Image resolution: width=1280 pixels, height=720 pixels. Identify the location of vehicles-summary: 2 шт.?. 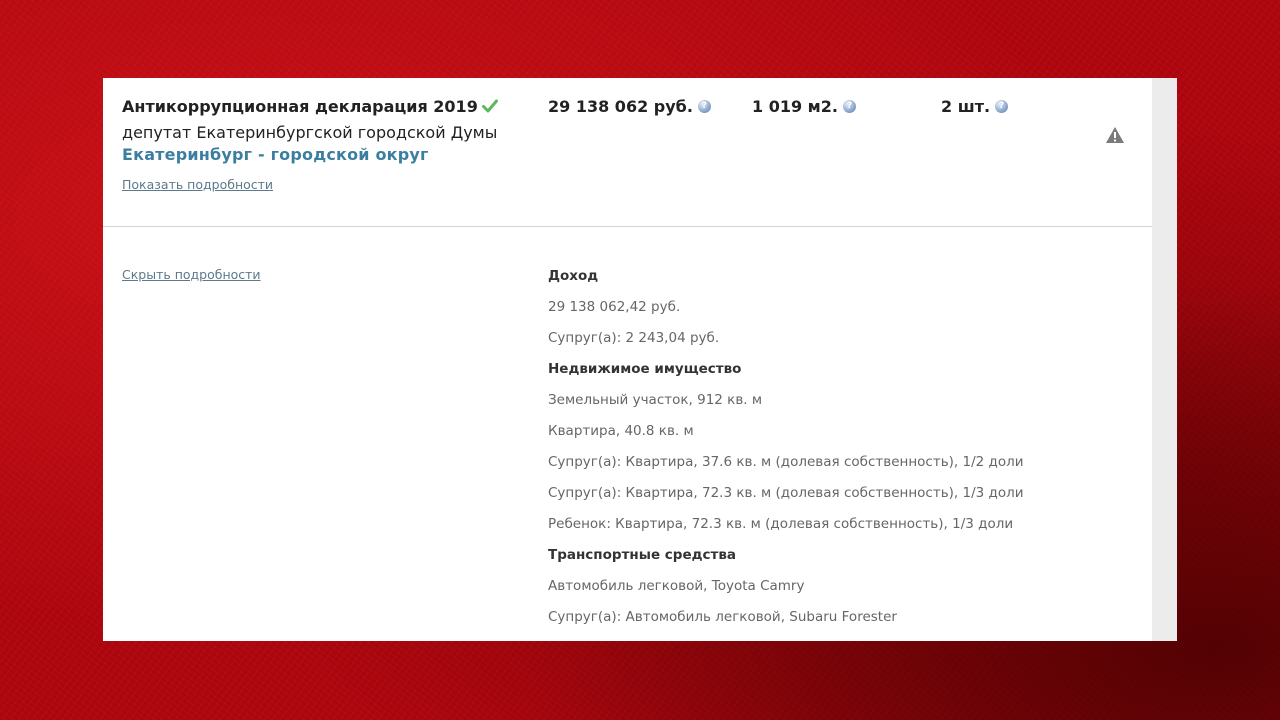
(975, 106).